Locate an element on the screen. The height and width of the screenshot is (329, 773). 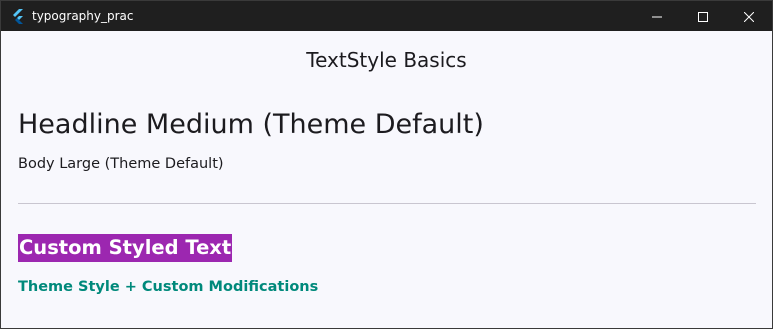
window-title: typography_prac is located at coordinates (83, 16).